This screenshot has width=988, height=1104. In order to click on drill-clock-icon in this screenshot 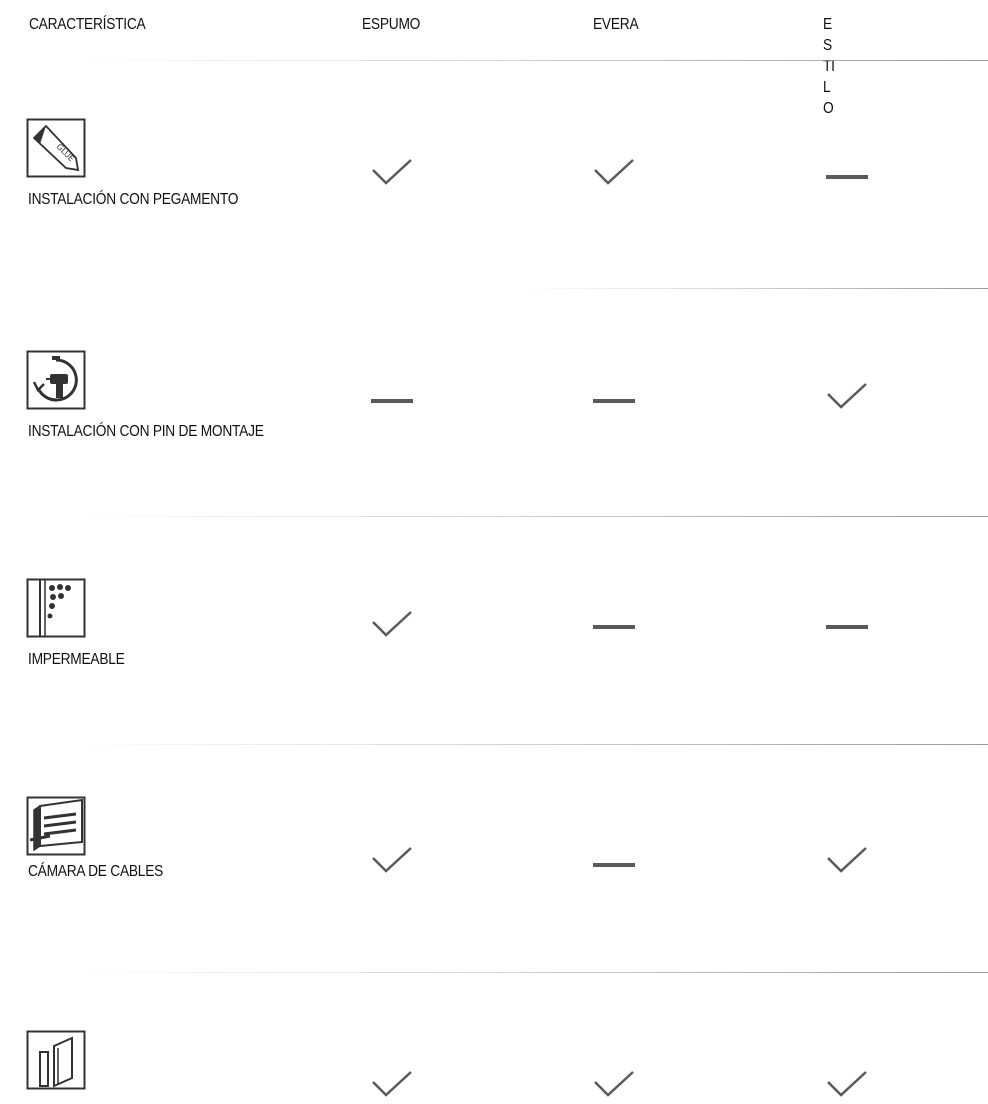, I will do `click(56, 380)`.